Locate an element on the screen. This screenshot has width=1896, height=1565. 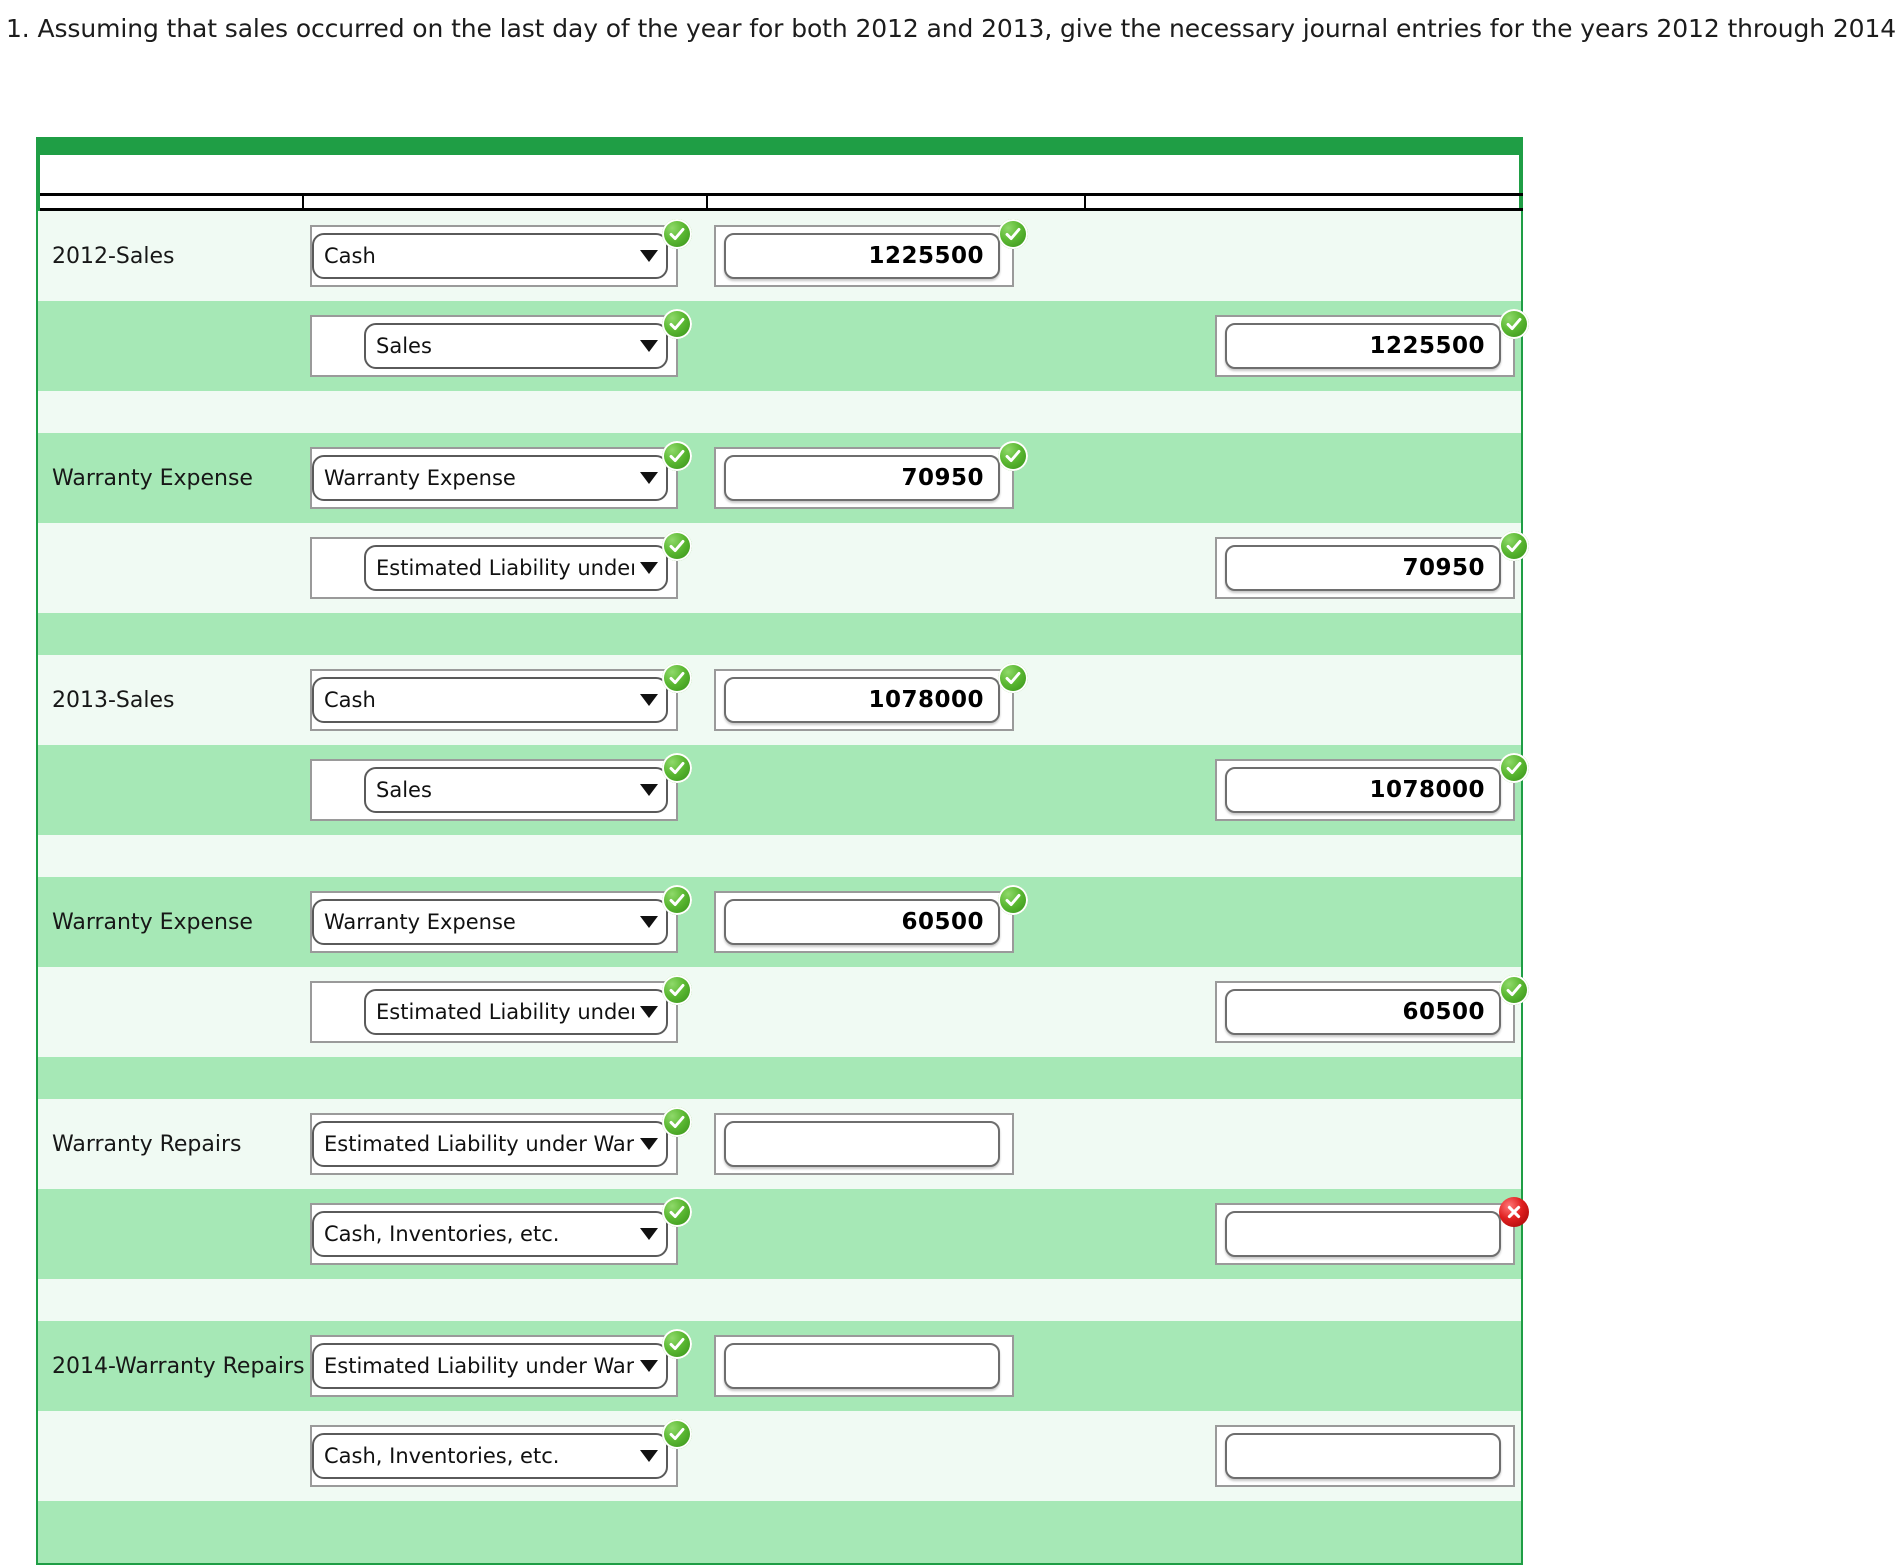
debit-amount-input: 70950 is located at coordinates (862, 478).